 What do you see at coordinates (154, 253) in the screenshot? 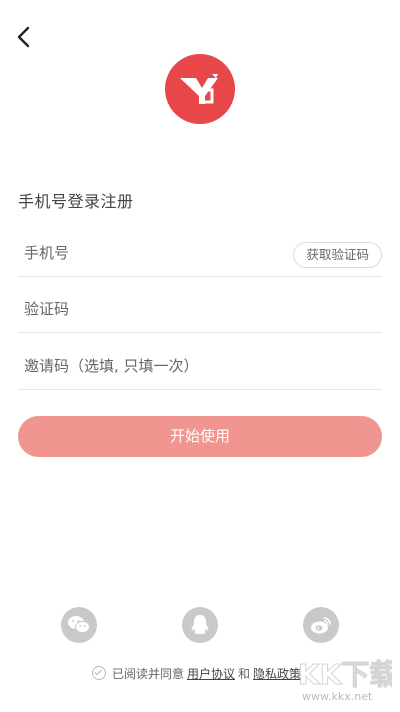
I see `phone-input` at bounding box center [154, 253].